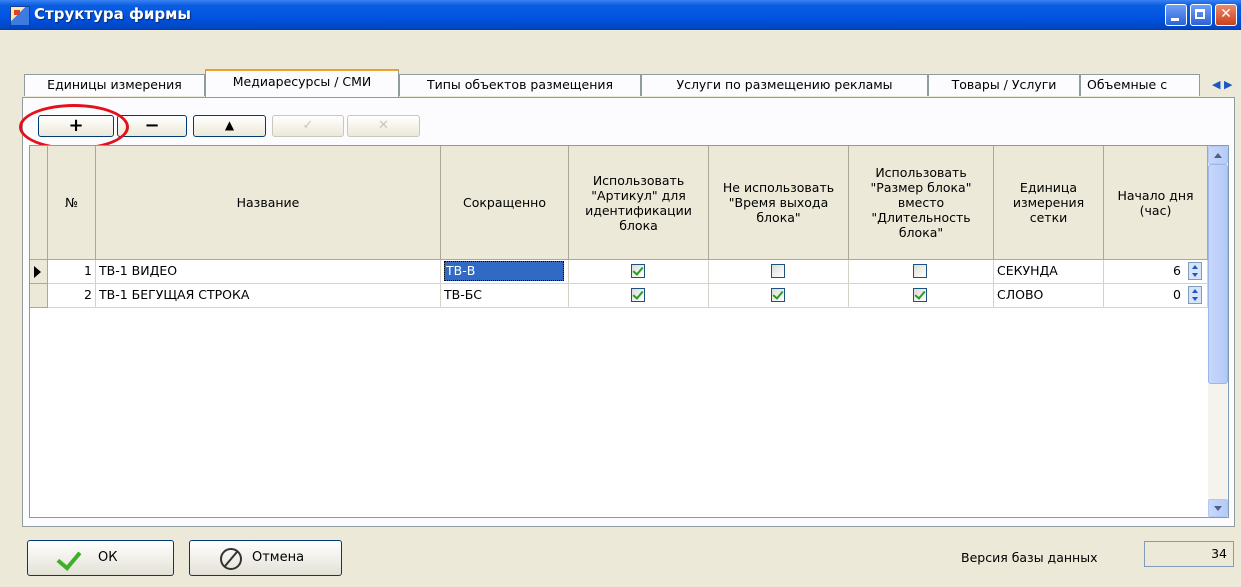 The height and width of the screenshot is (587, 1241). I want to click on day-start-value: 6, so click(1177, 270).